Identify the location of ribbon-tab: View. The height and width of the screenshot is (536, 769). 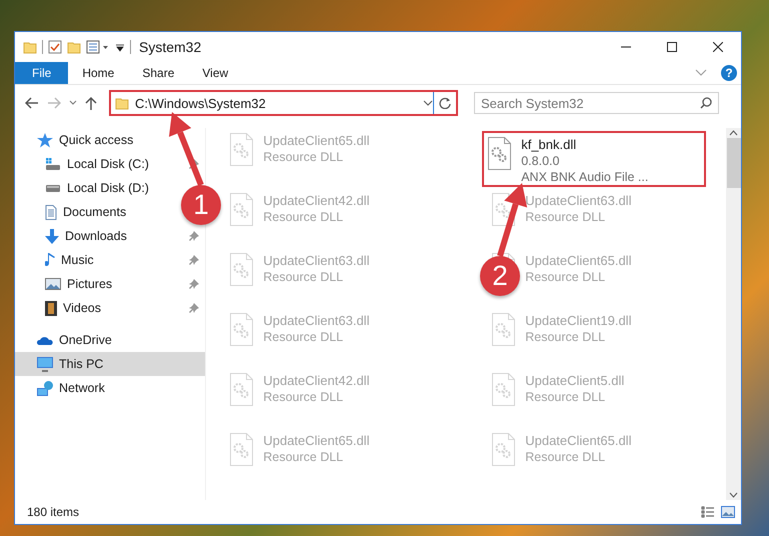
(215, 73).